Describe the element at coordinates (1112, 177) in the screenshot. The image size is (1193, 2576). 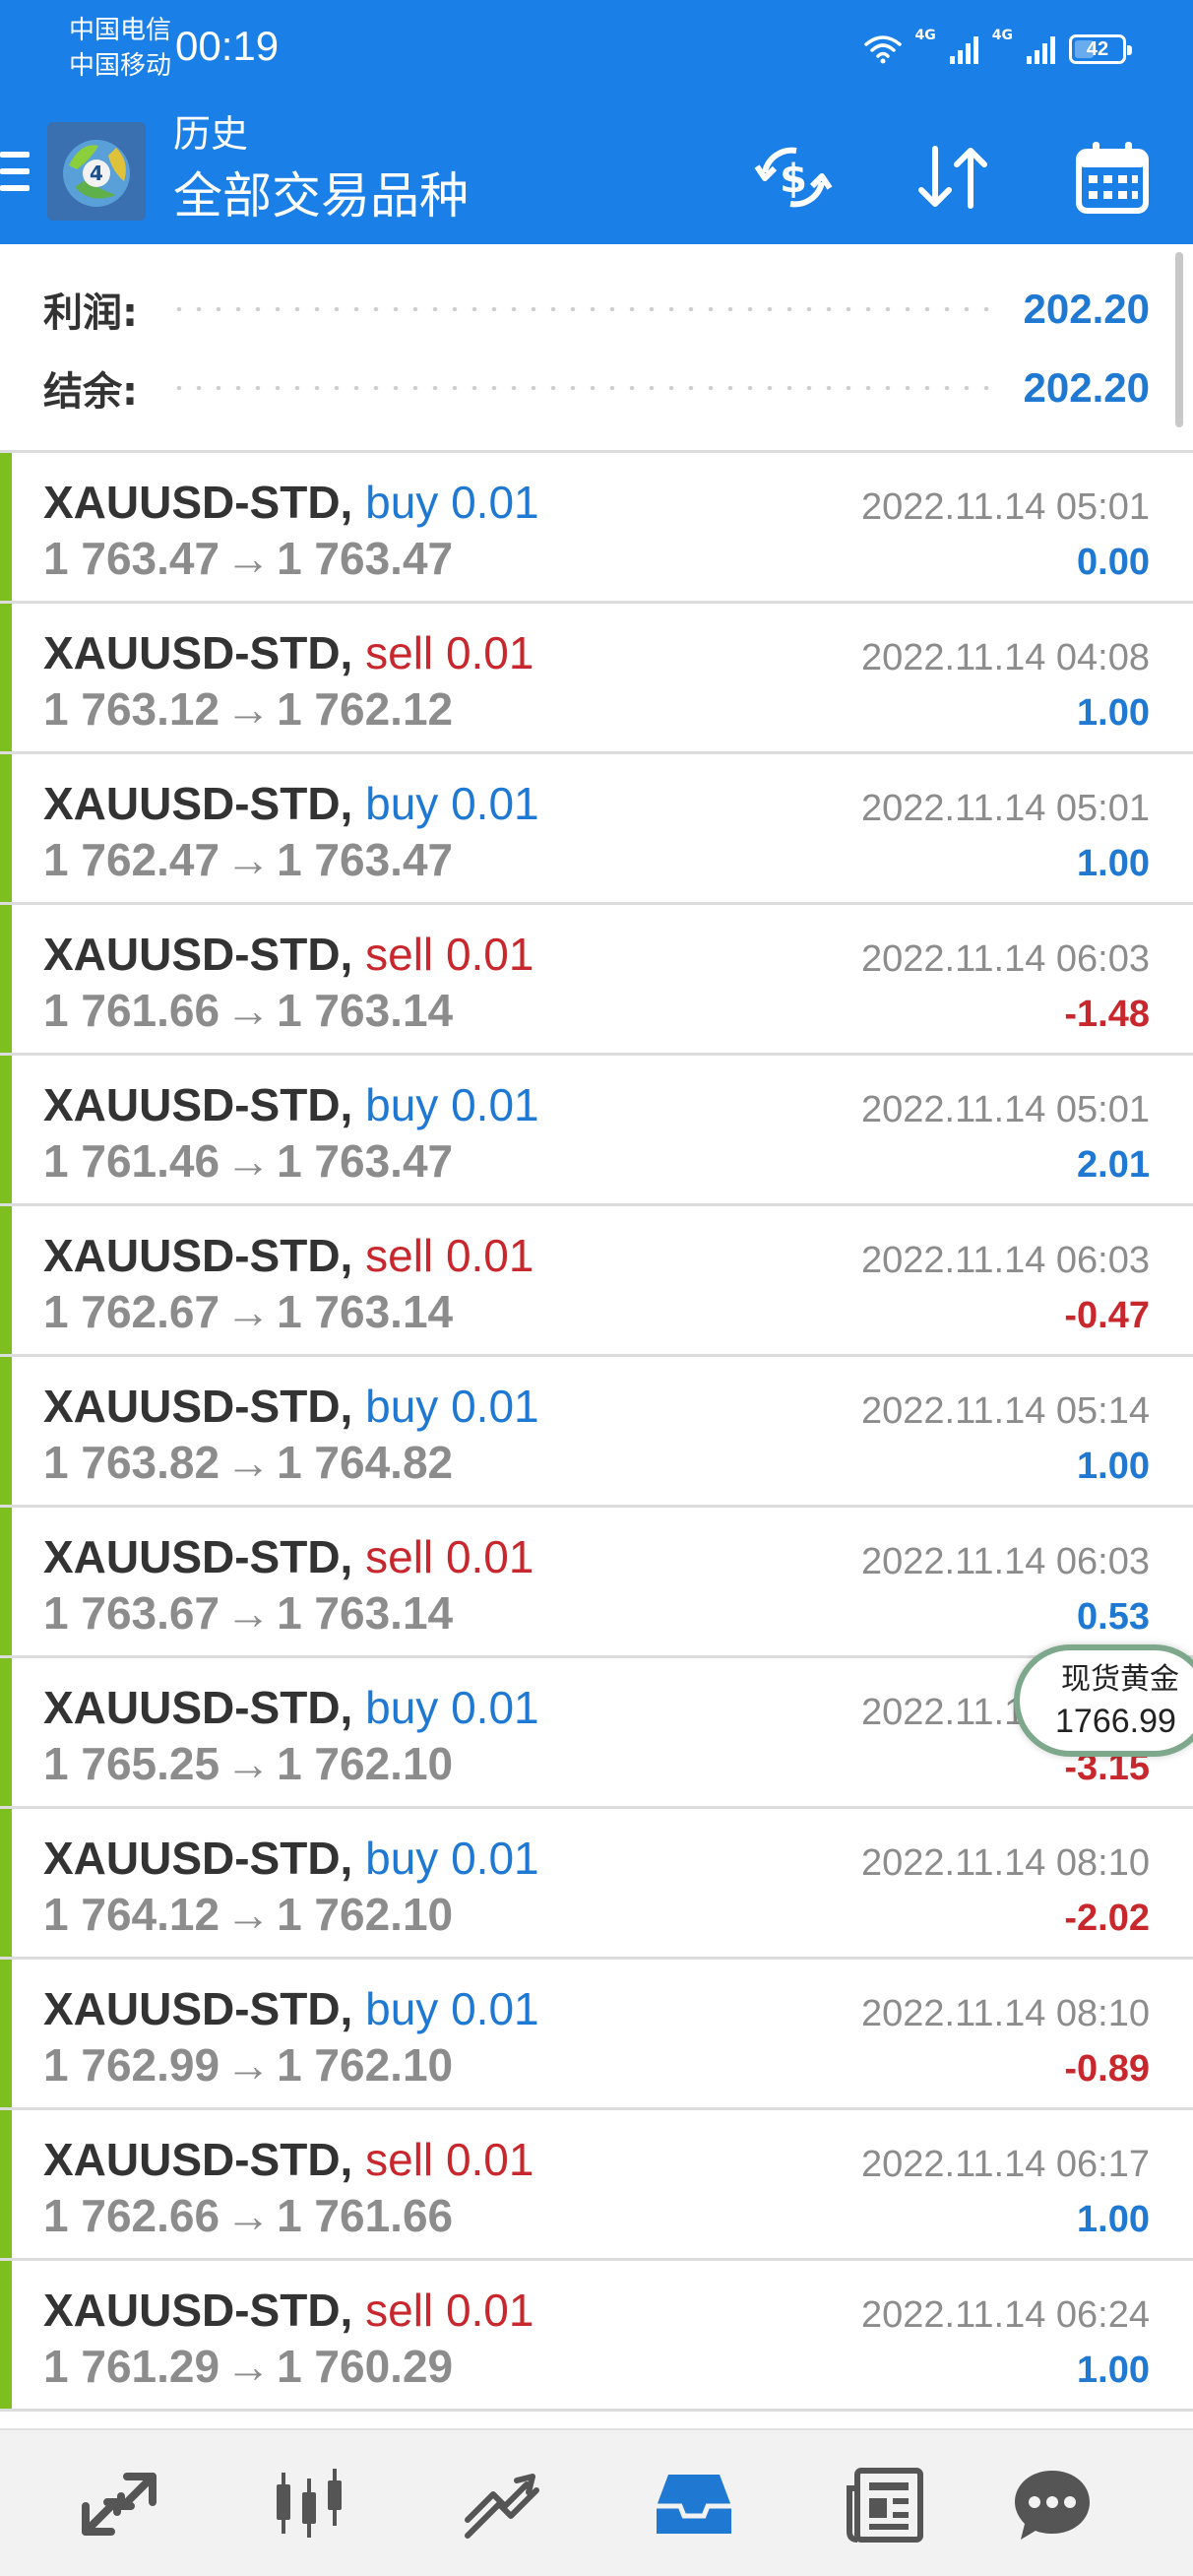
I see `calendar-button` at that location.